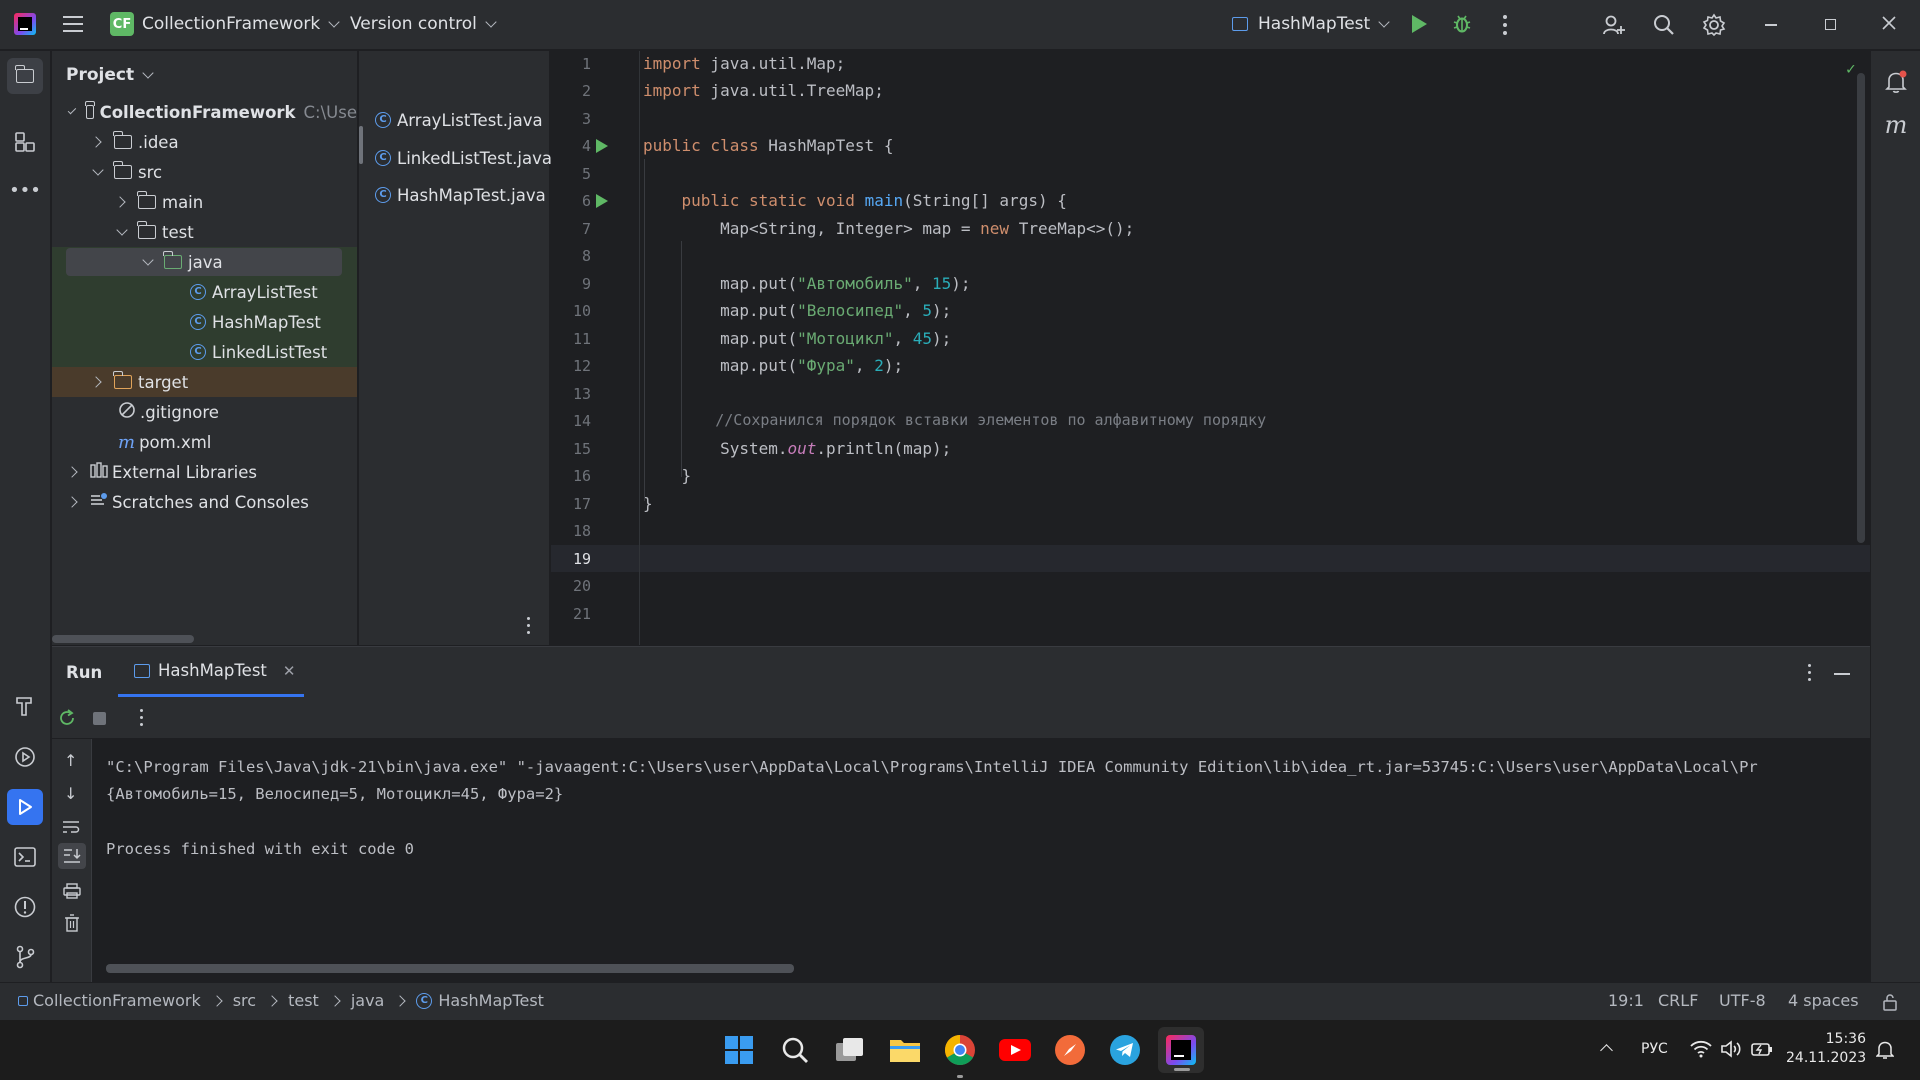 This screenshot has height=1080, width=1920. Describe the element at coordinates (1181, 1050) in the screenshot. I see `intellij-taskbar-icon` at that location.